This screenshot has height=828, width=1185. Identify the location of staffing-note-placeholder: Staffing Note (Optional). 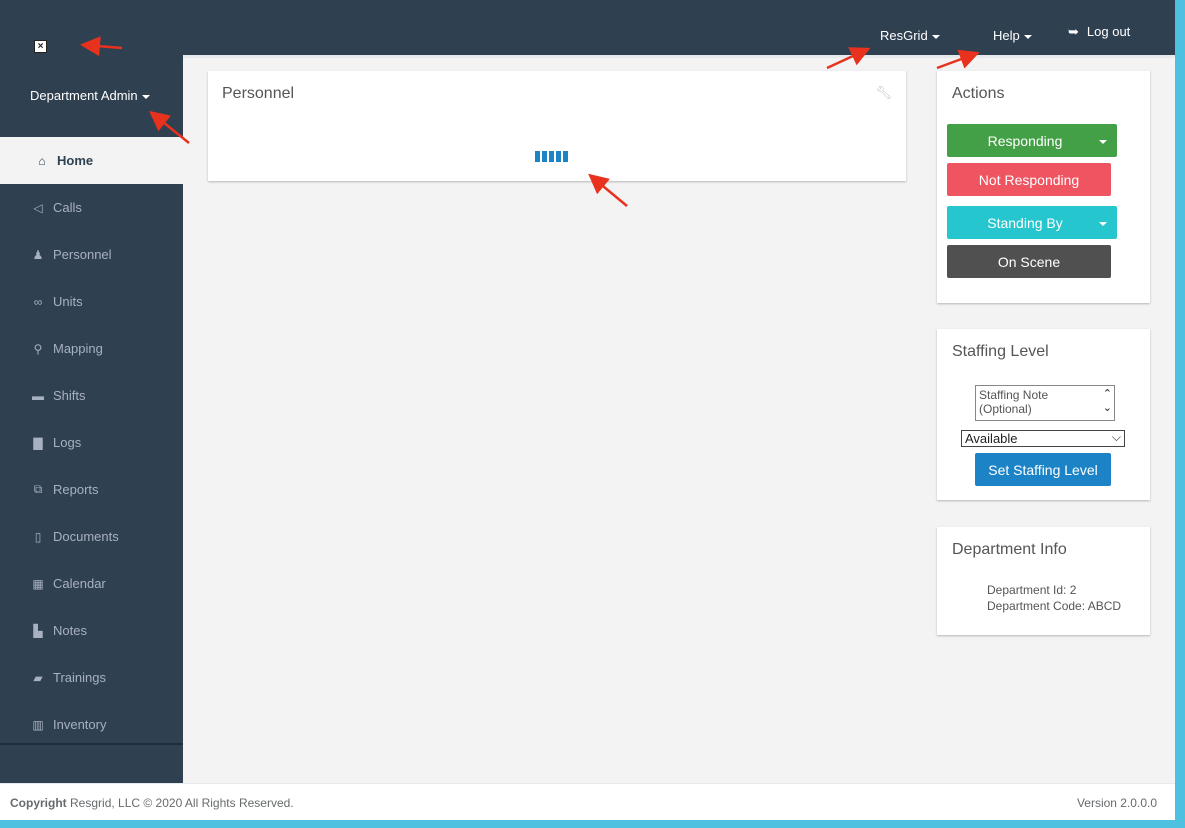
(1014, 402).